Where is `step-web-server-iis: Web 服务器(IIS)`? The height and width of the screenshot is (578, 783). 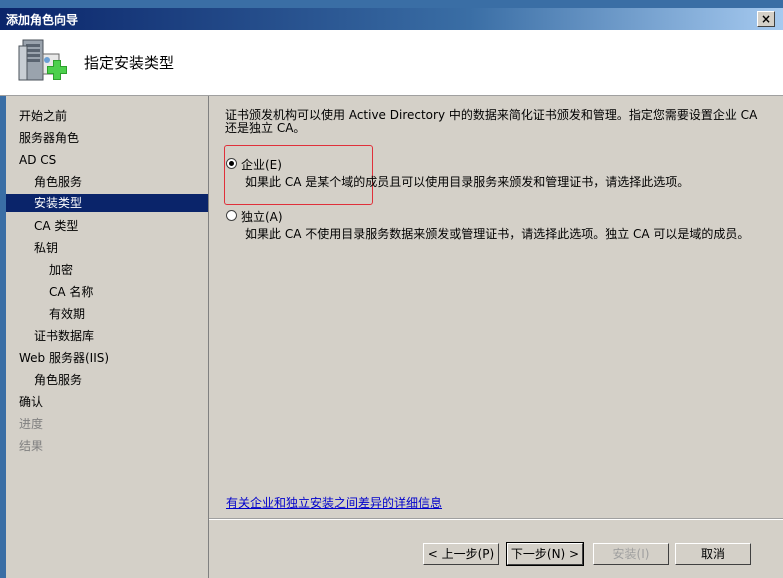 step-web-server-iis: Web 服务器(IIS) is located at coordinates (113, 358).